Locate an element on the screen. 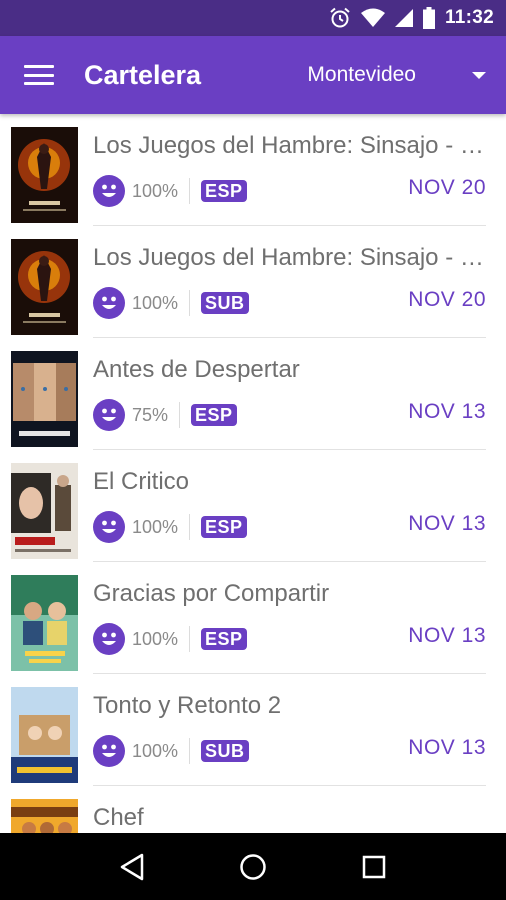 This screenshot has height=900, width=506. status-clock: 11:32 is located at coordinates (469, 17).